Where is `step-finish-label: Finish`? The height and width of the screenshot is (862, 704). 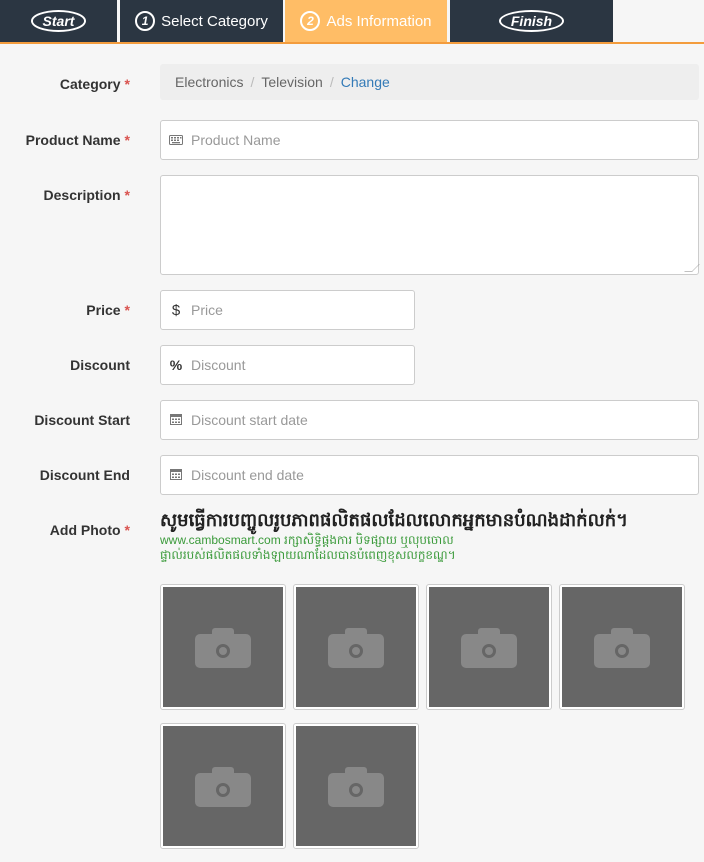
step-finish-label: Finish is located at coordinates (531, 21).